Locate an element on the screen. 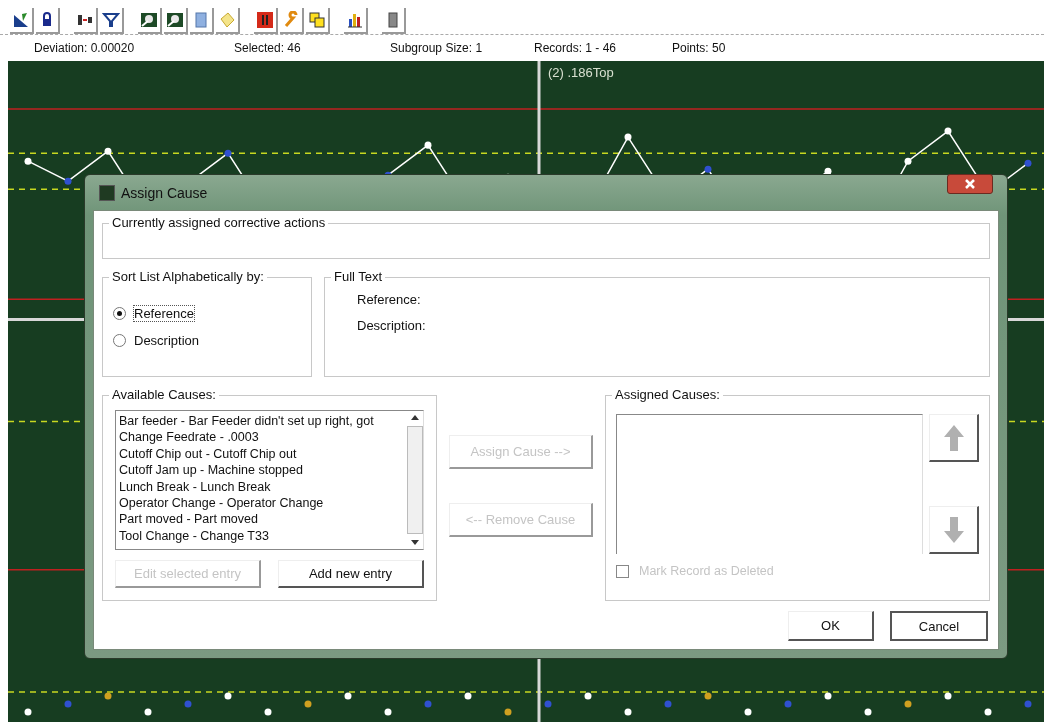 The height and width of the screenshot is (722, 1044). group-label: Available Causes: is located at coordinates (164, 394).